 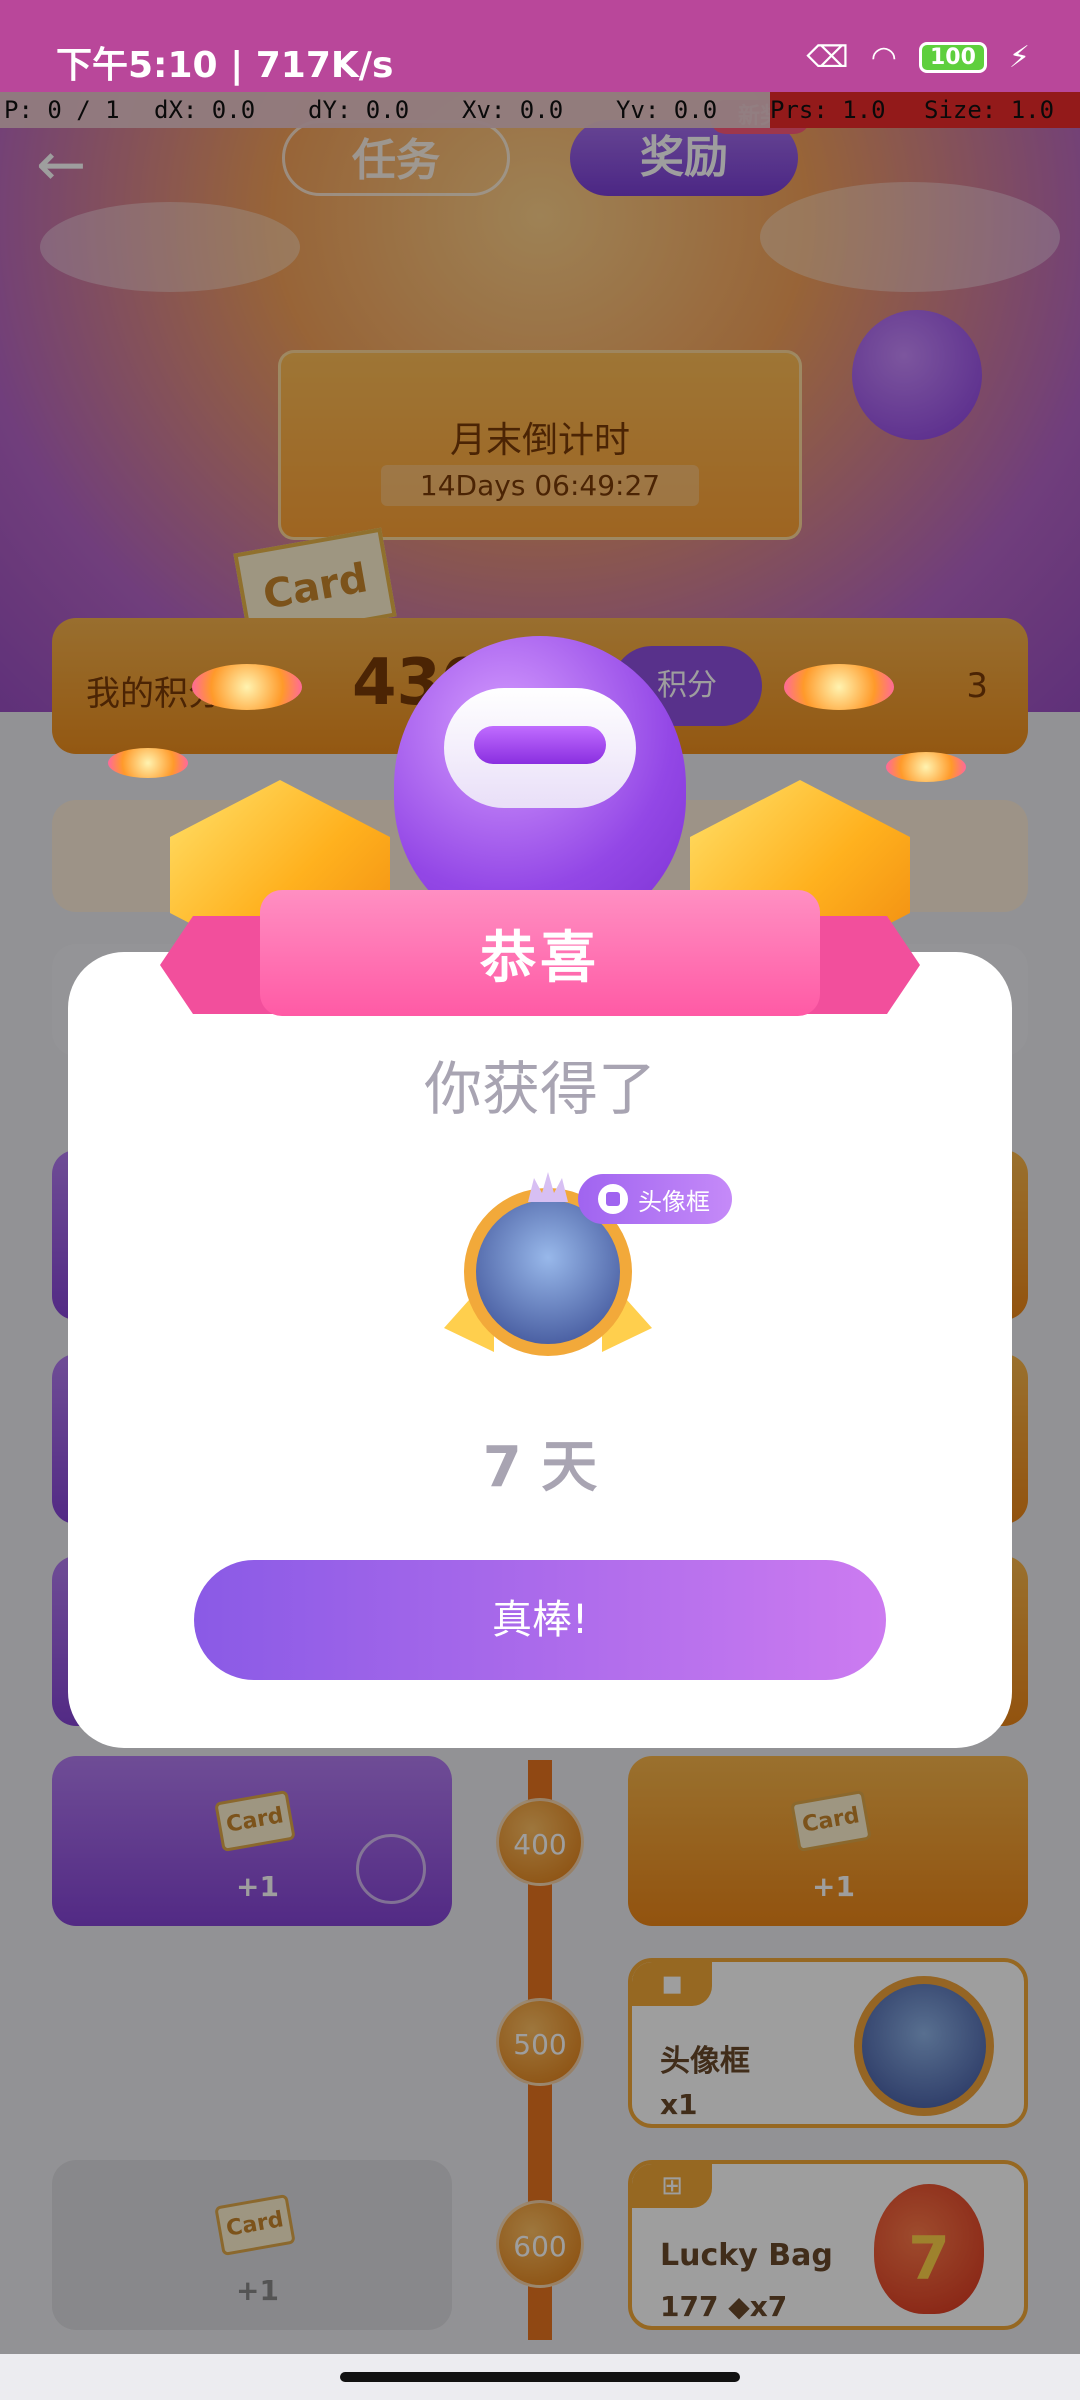 I want to click on prize-duration: 7 天, so click(x=540, y=1467).